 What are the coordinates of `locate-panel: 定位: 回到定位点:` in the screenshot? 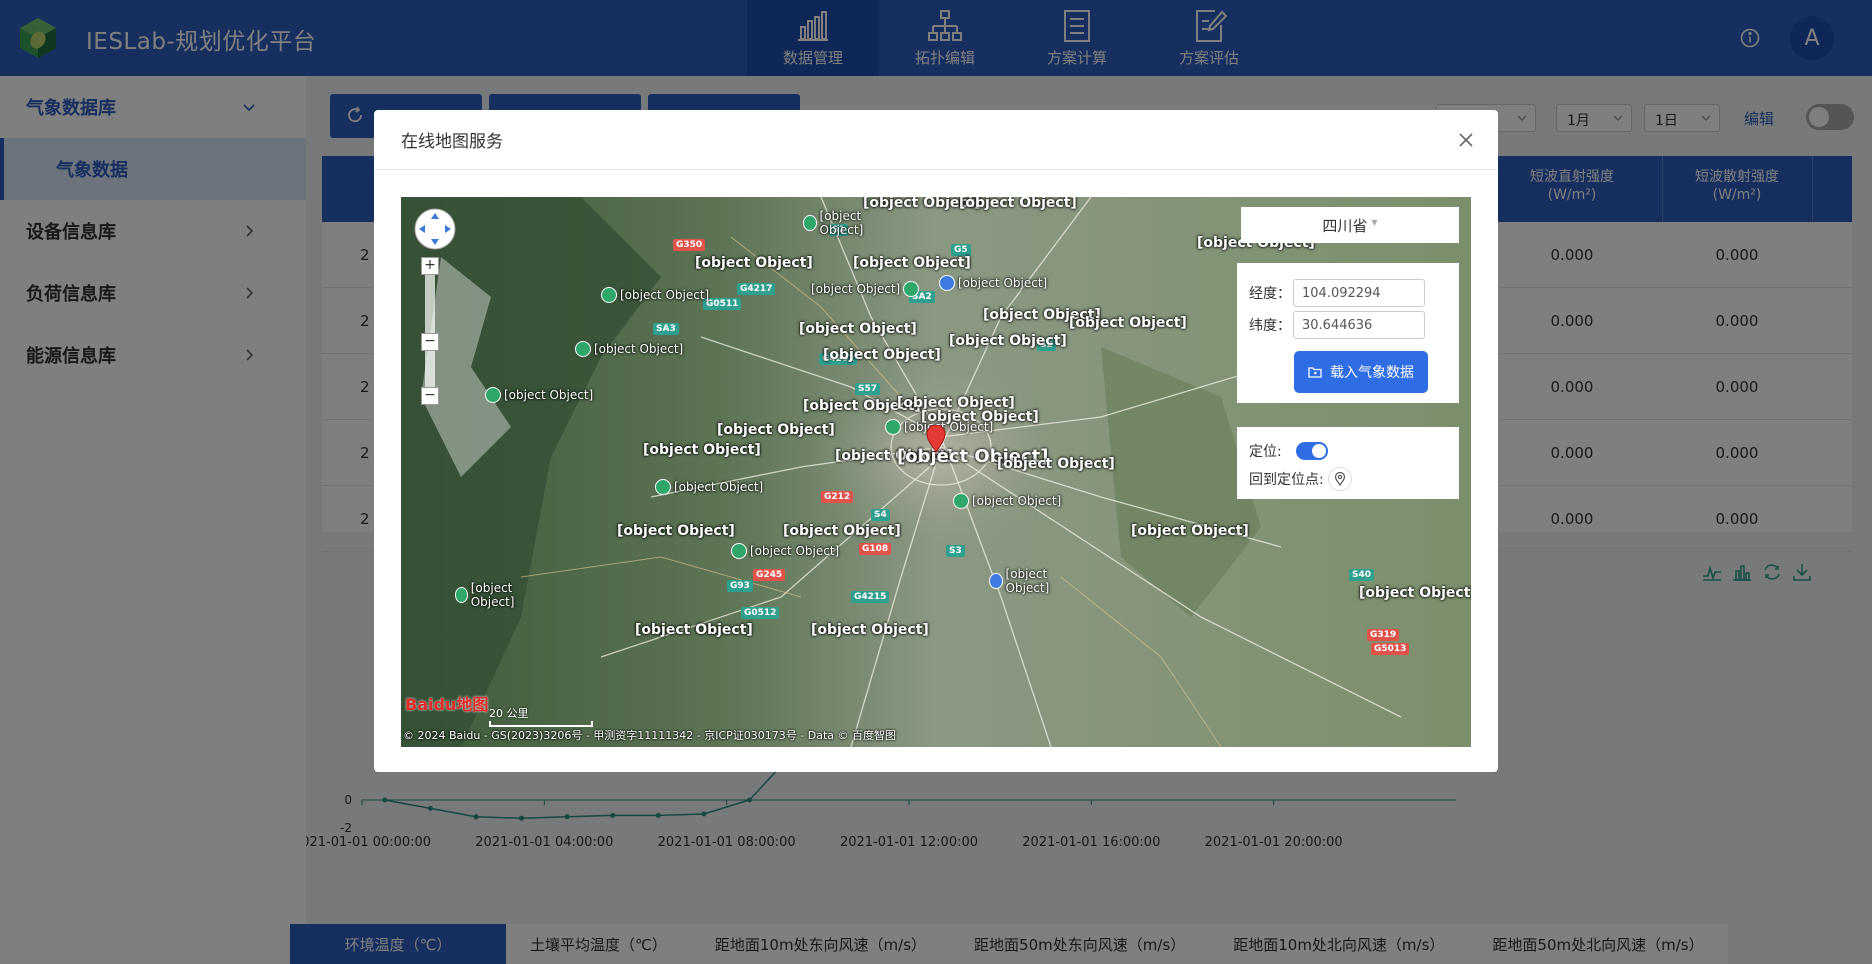 It's located at (1348, 463).